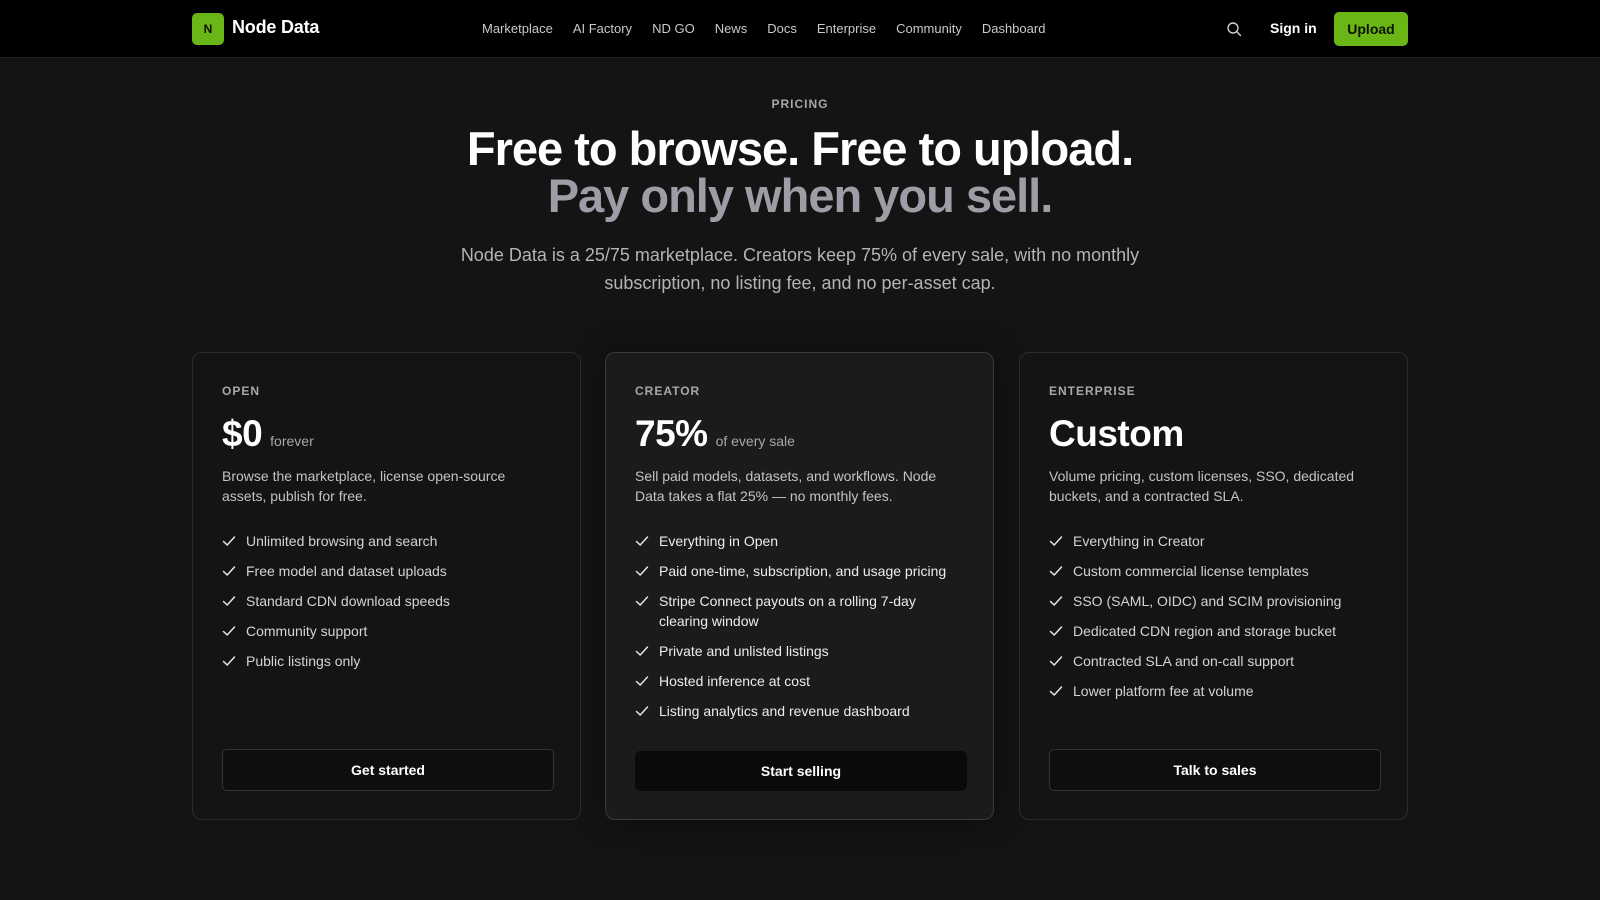  I want to click on feature-item: Listing analytics and revenue dashboard, so click(800, 711).